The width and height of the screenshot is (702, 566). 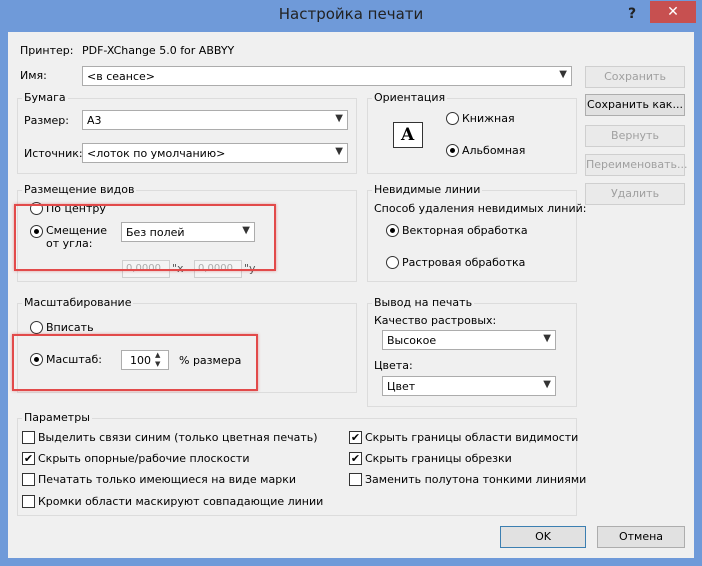 What do you see at coordinates (215, 120) in the screenshot?
I see `size-combo: A3 ▼` at bounding box center [215, 120].